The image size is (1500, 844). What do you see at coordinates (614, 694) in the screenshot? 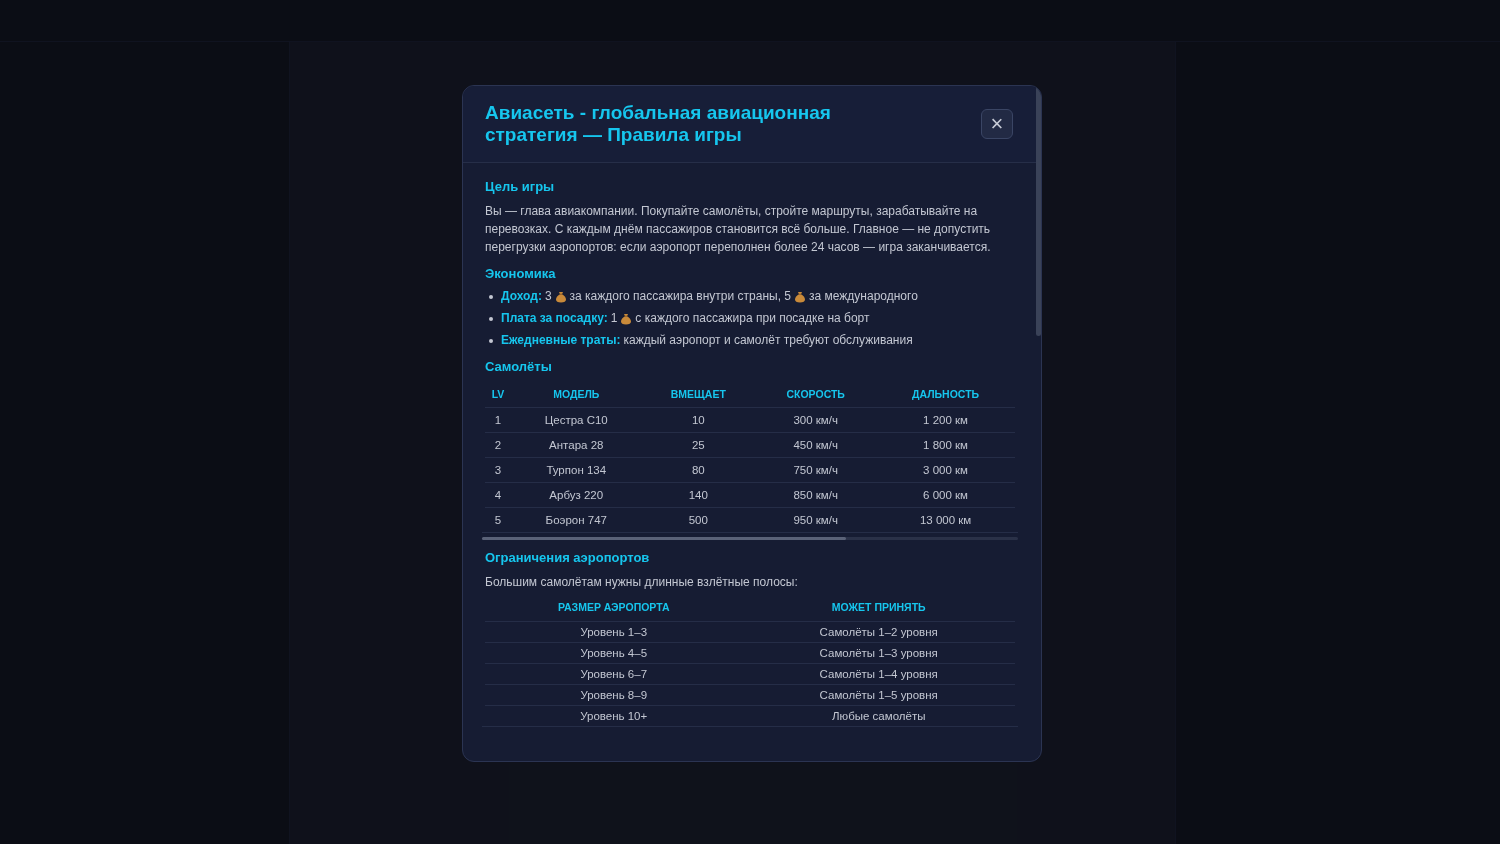
I see `table-cell: Уровень 8–9` at bounding box center [614, 694].